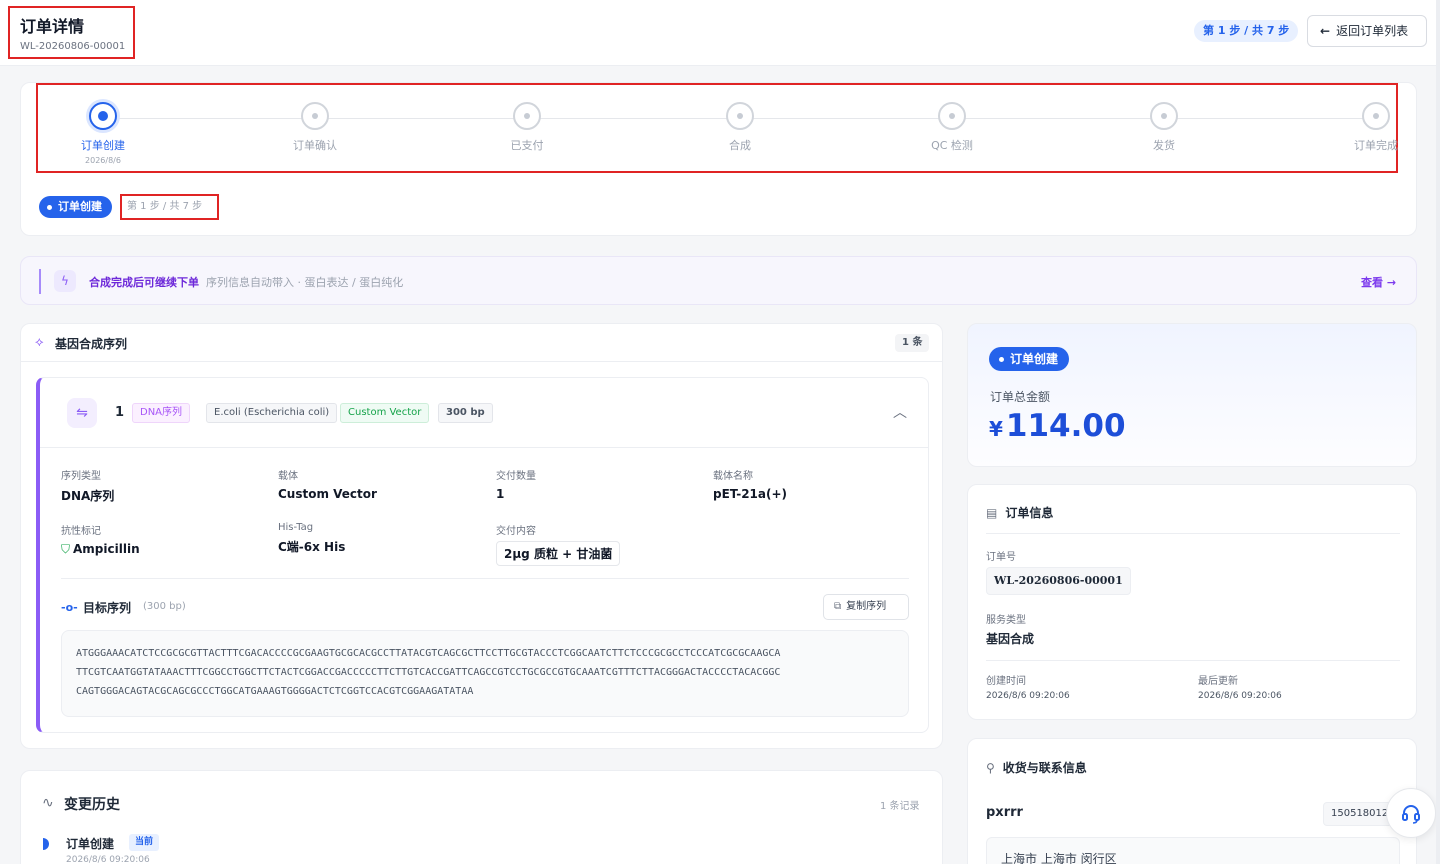 This screenshot has height=864, width=1440. Describe the element at coordinates (272, 413) in the screenshot. I see `host-tag: E.coli (Escherichia coli)` at that location.